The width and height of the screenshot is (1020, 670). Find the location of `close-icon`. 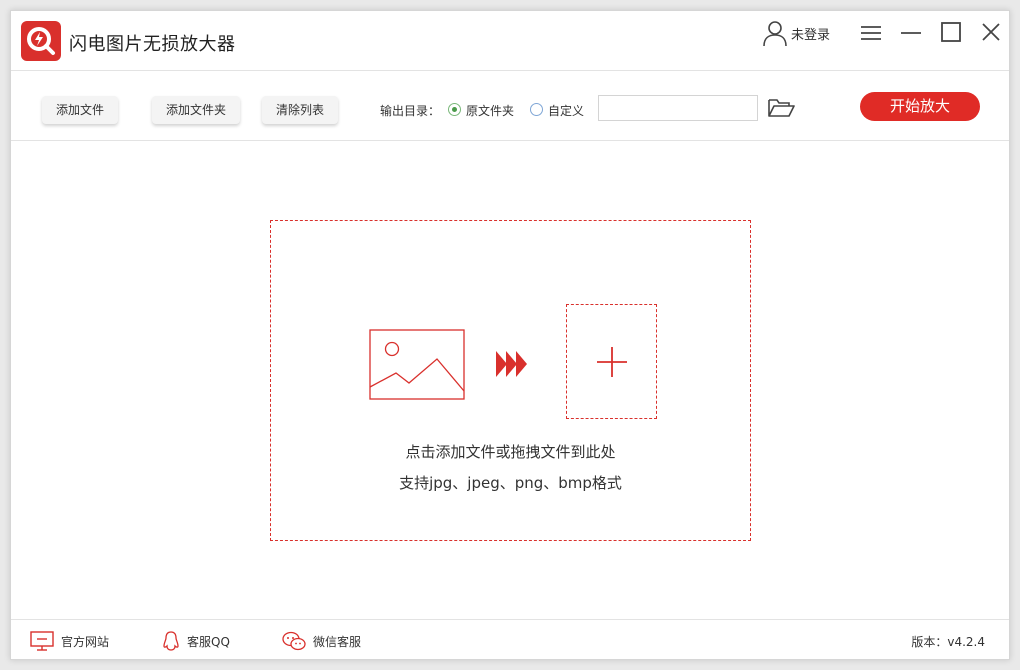

close-icon is located at coordinates (991, 32).